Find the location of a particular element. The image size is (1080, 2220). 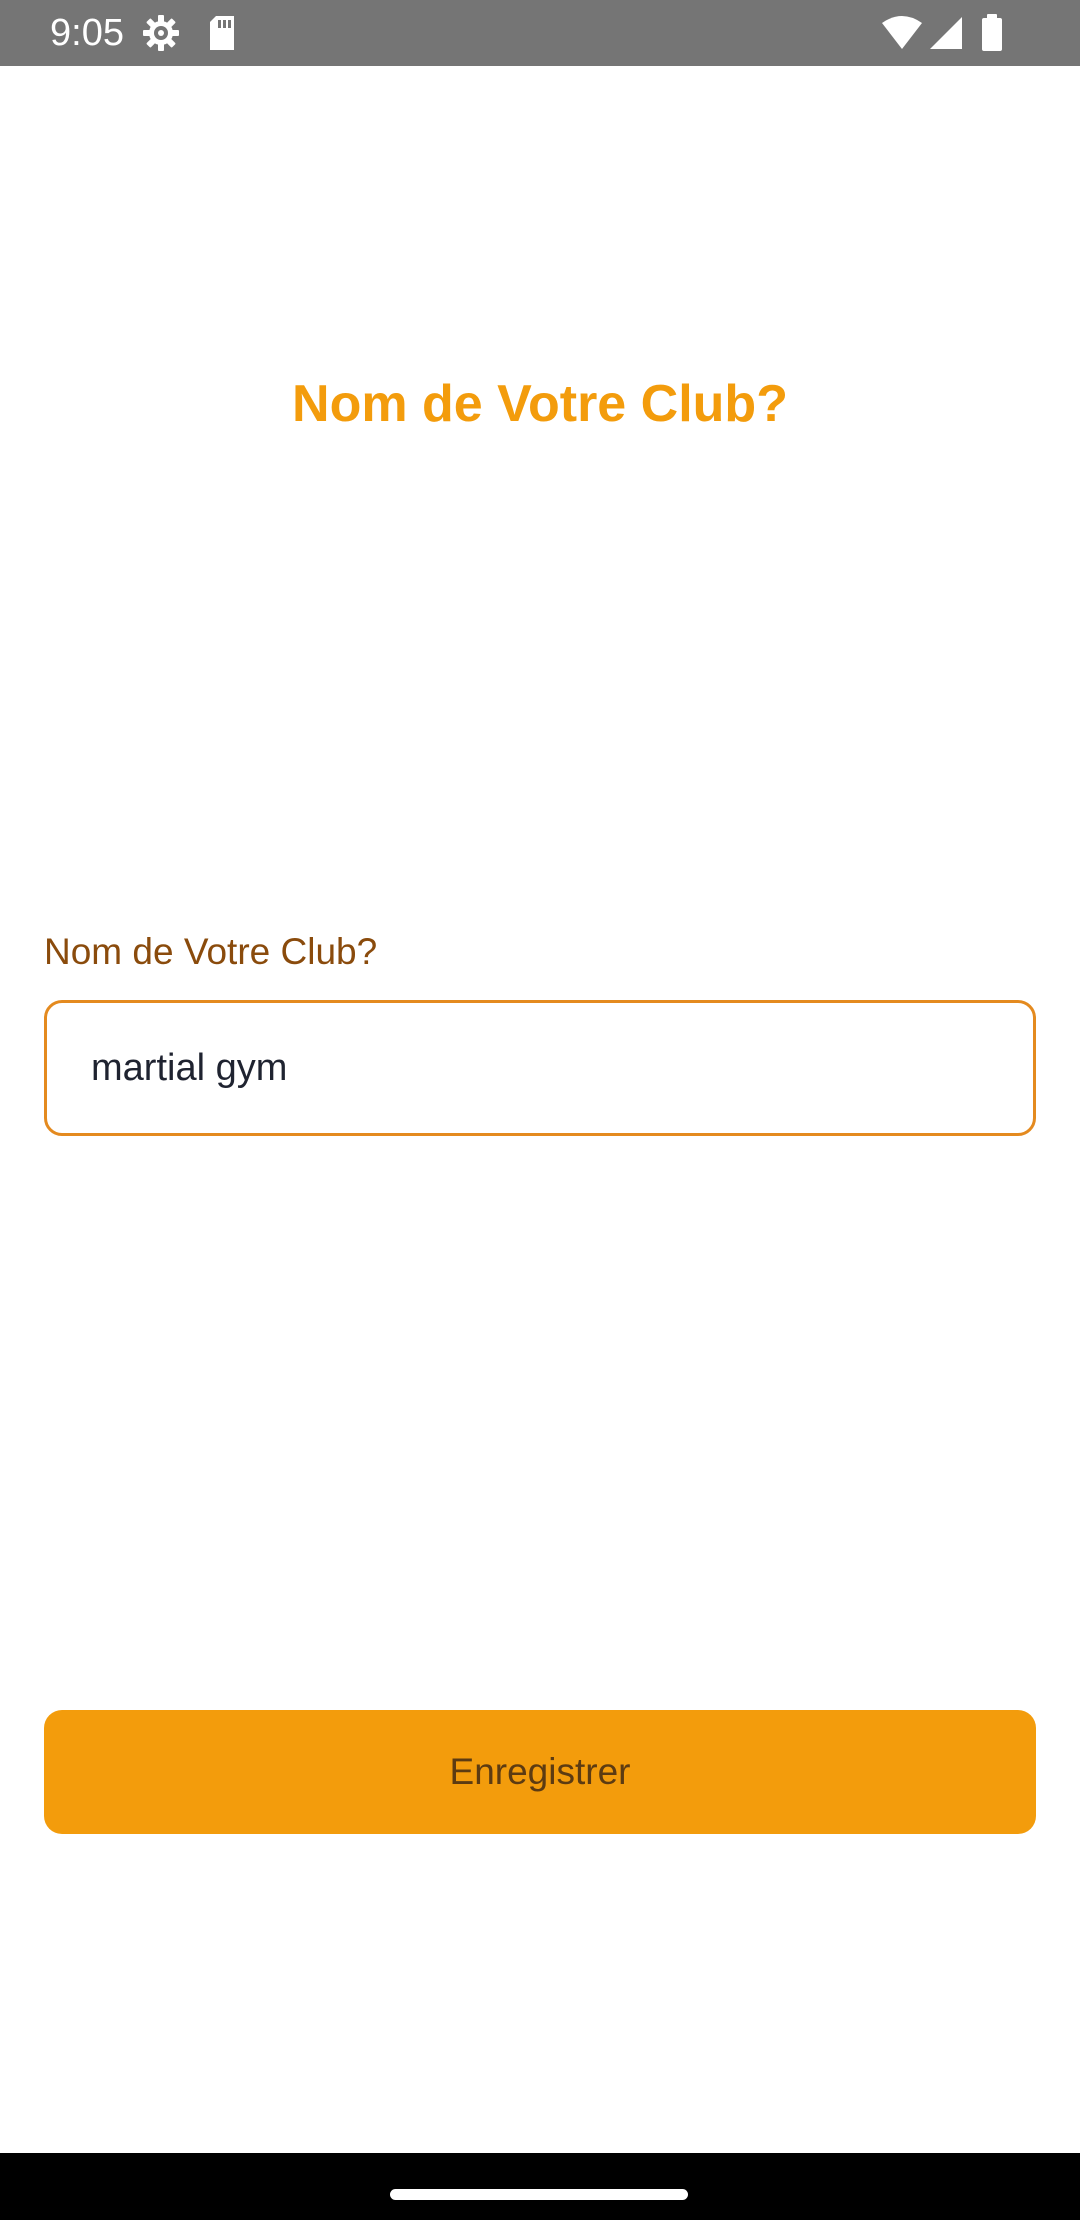

status-time: 9:05 is located at coordinates (87, 33).